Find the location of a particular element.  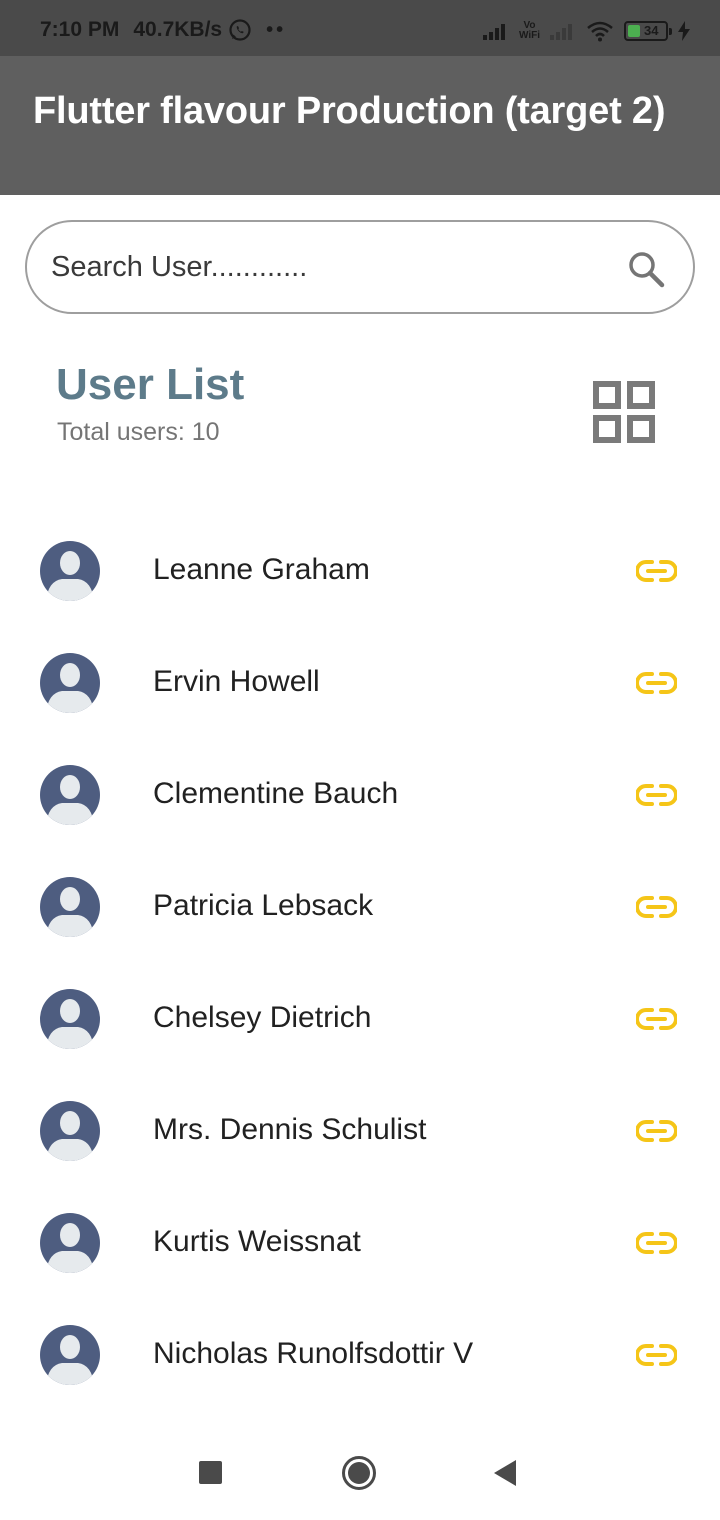

total-users-count: Total users: 10 is located at coordinates (138, 432).